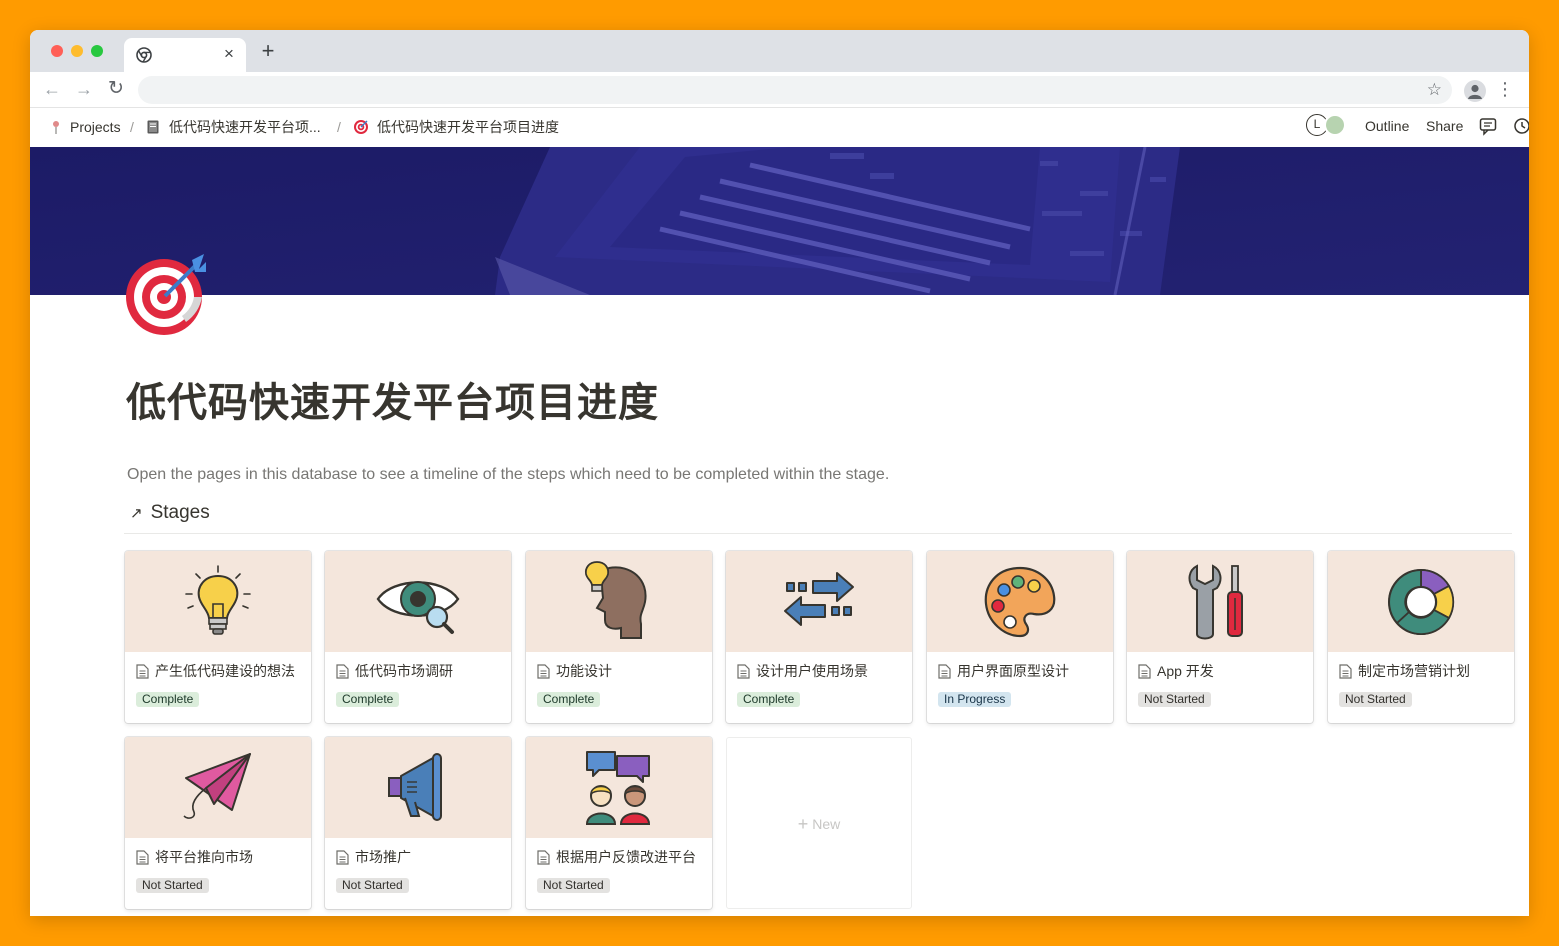 This screenshot has width=1559, height=946. I want to click on breadcrumb-current-page: 低代码快速开发平台项目进度, so click(456, 127).